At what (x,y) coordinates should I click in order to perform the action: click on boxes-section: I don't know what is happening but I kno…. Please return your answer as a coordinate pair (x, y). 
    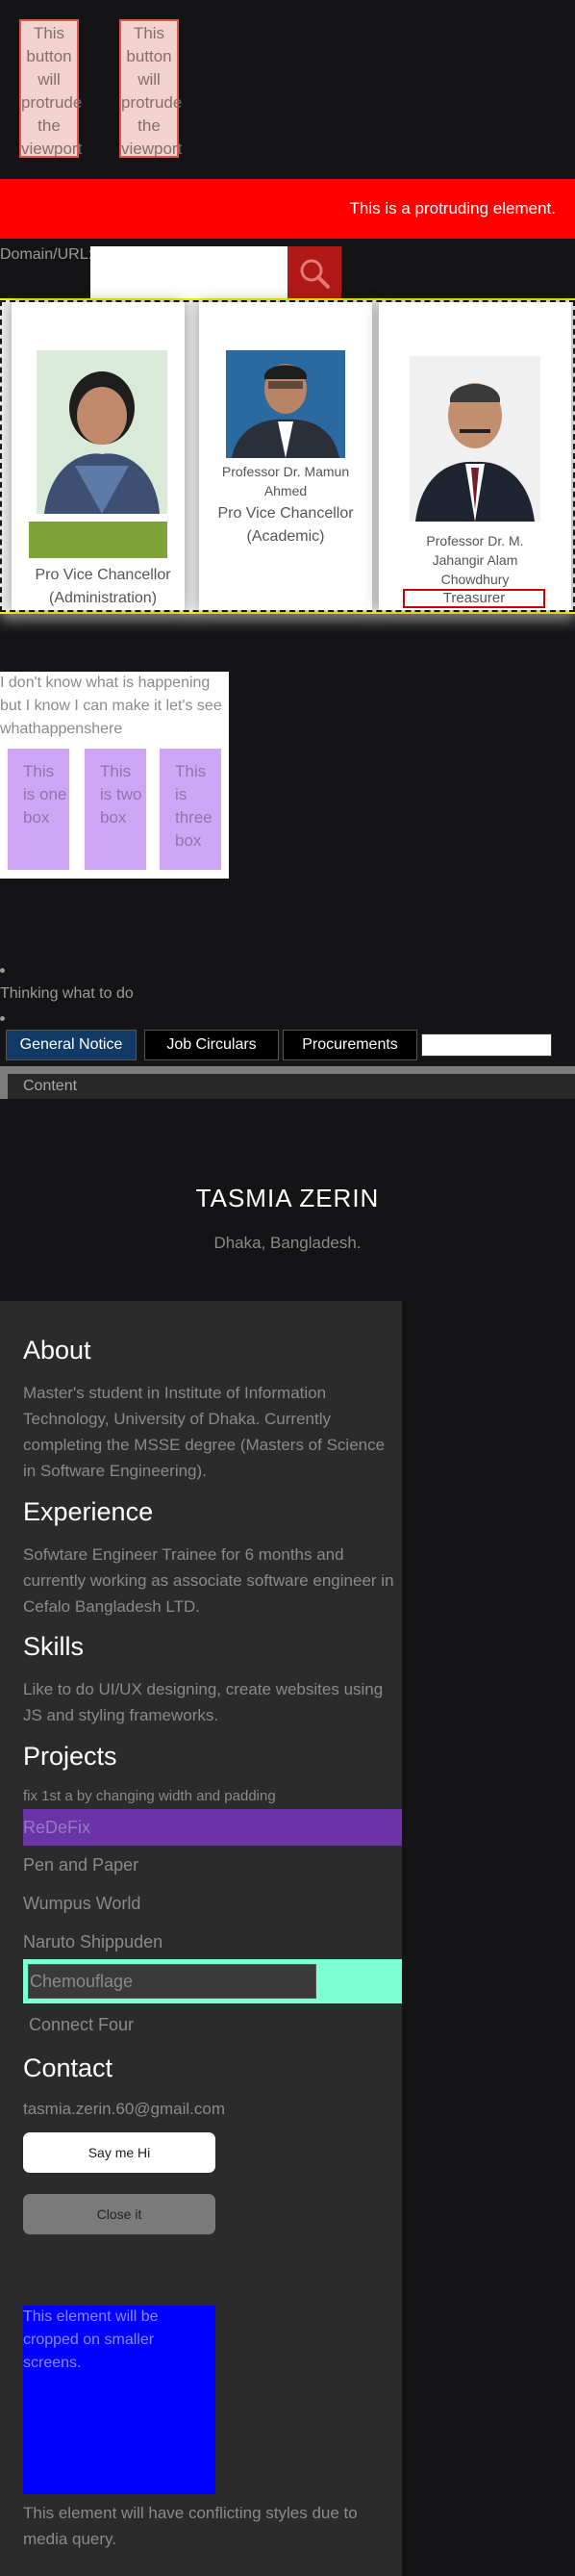
    Looking at the image, I should click on (114, 775).